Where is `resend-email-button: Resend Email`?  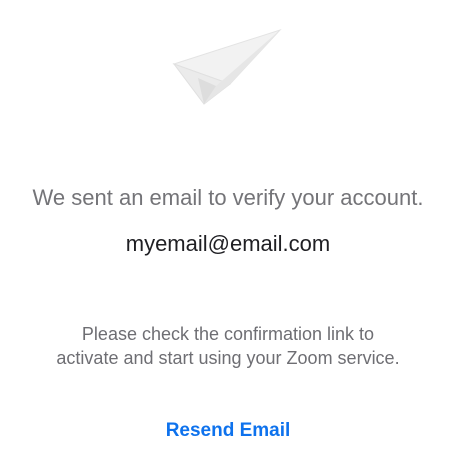
resend-email-button: Resend Email is located at coordinates (228, 431).